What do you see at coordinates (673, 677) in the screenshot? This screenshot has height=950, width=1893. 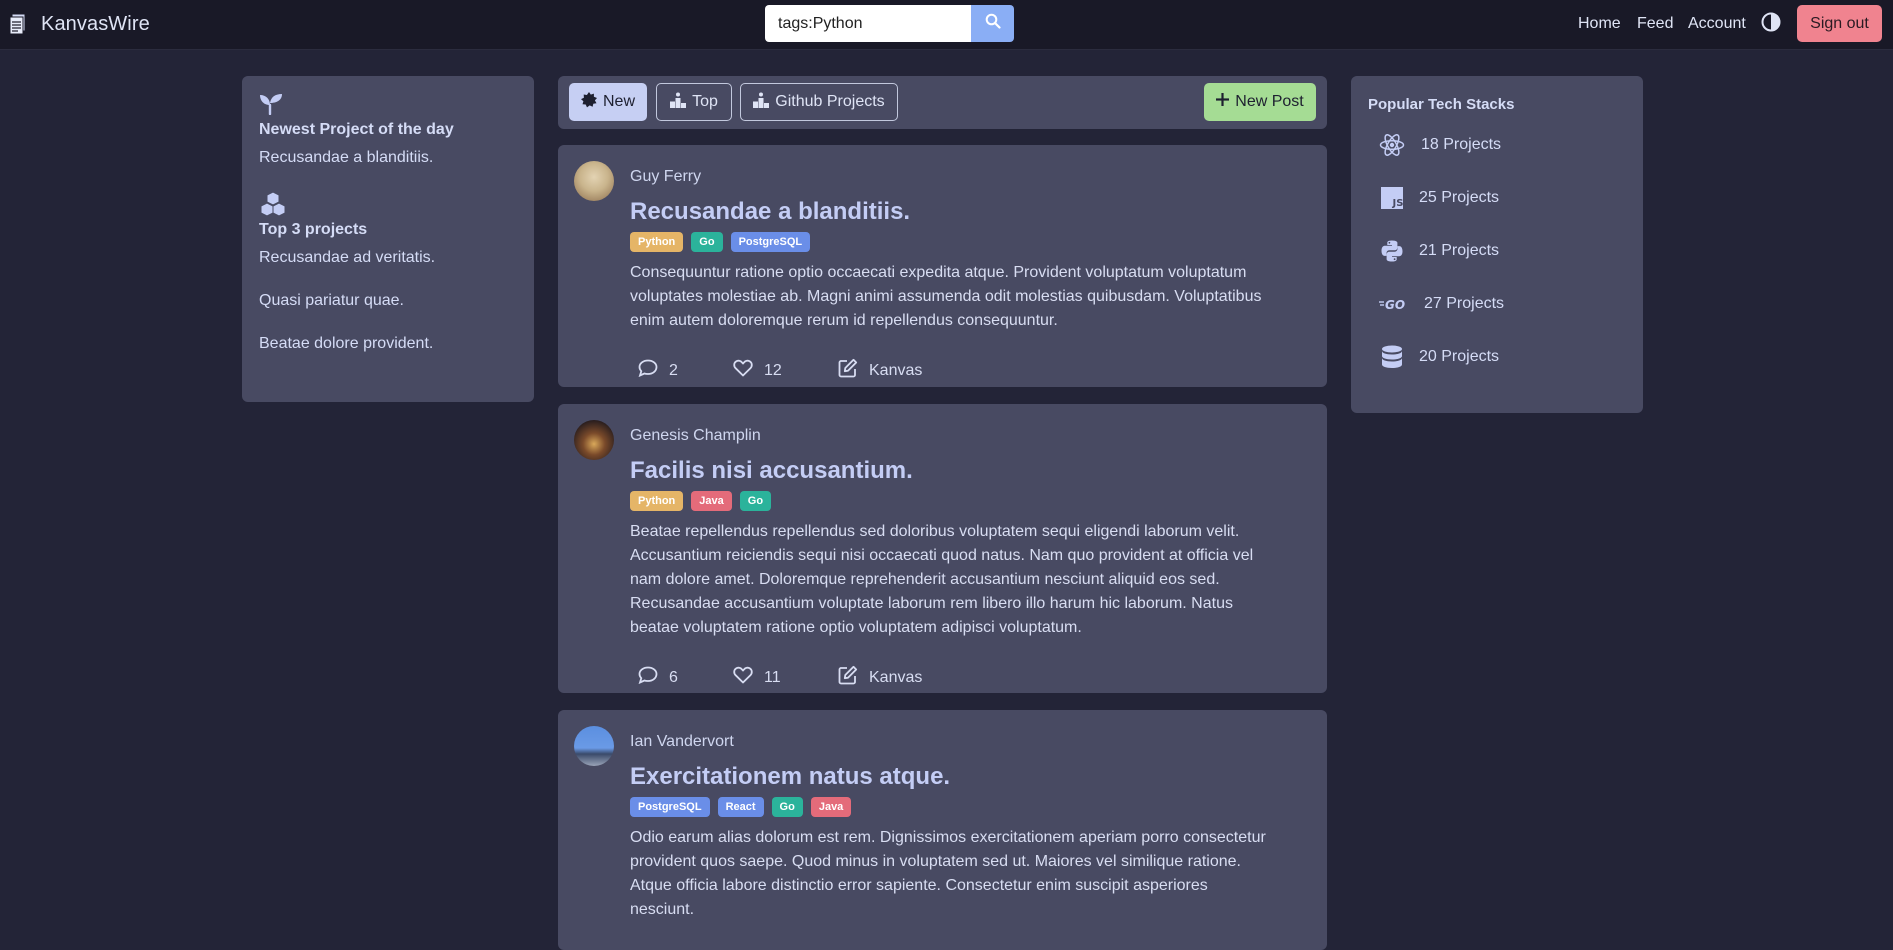 I see `comment-count: 6` at bounding box center [673, 677].